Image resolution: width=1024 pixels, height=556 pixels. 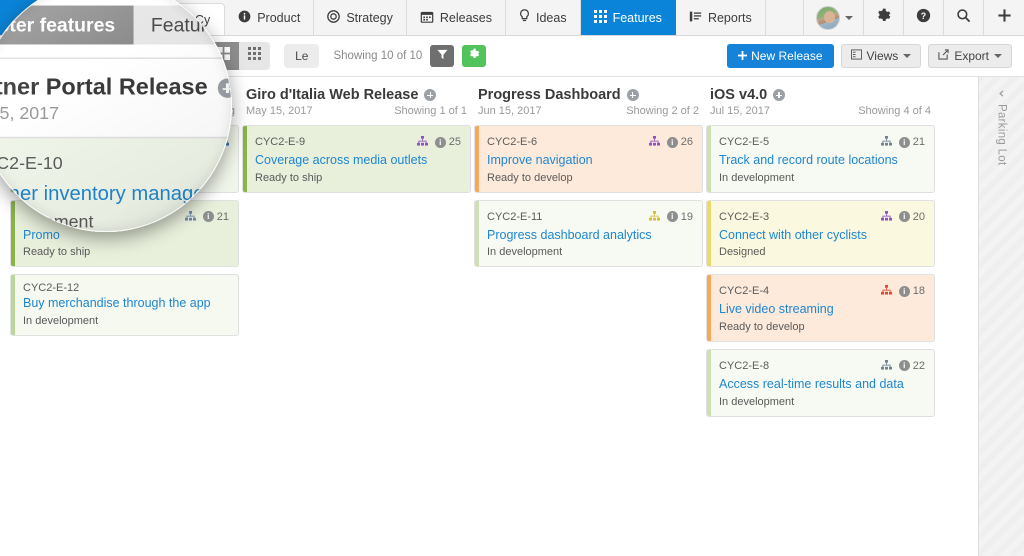 I want to click on new-release-button: New Release, so click(x=780, y=56).